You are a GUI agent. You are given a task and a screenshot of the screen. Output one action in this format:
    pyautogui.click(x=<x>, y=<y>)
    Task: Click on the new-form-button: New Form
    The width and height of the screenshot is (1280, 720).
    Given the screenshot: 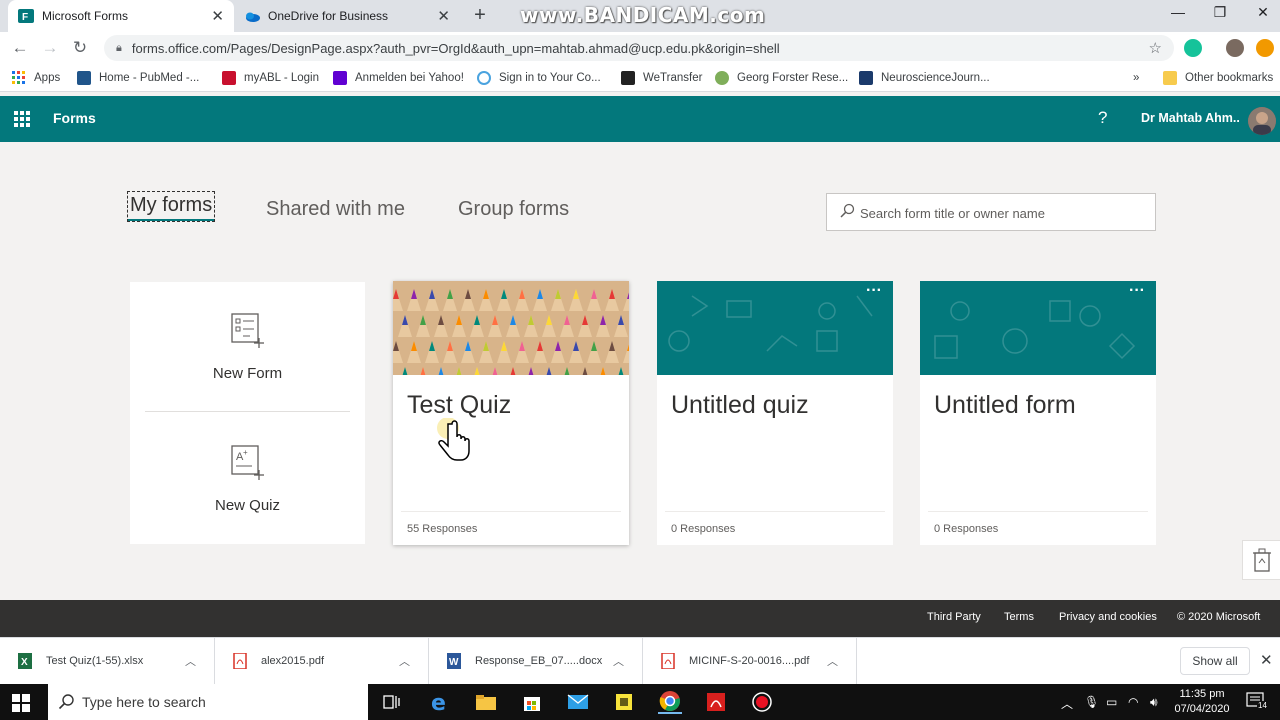 What is the action you would take?
    pyautogui.click(x=247, y=347)
    